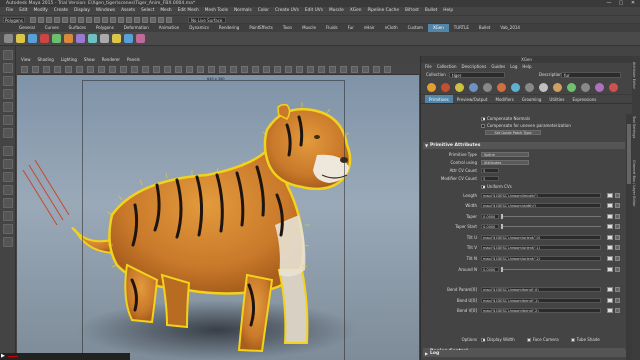 This screenshot has height=360, width=640. What do you see at coordinates (52, 28) in the screenshot?
I see `shelf-tab-curves: Curves` at bounding box center [52, 28].